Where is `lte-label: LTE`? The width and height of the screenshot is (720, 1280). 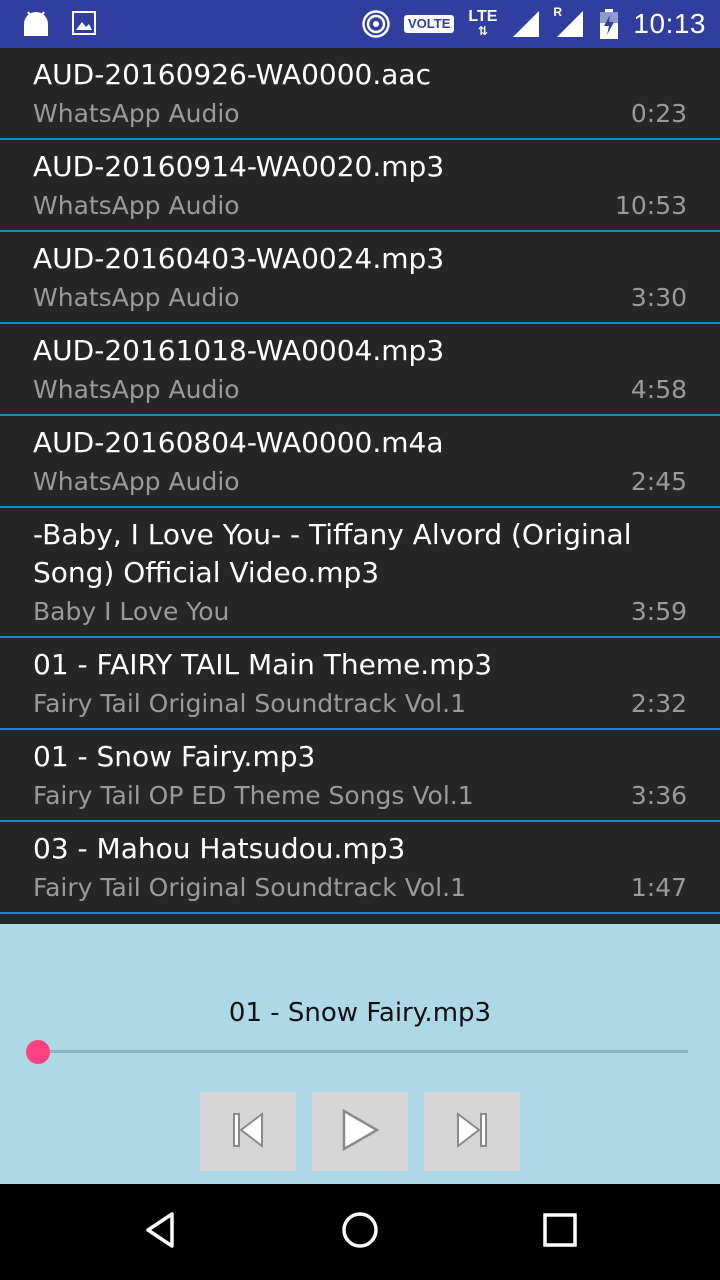 lte-label: LTE is located at coordinates (483, 16).